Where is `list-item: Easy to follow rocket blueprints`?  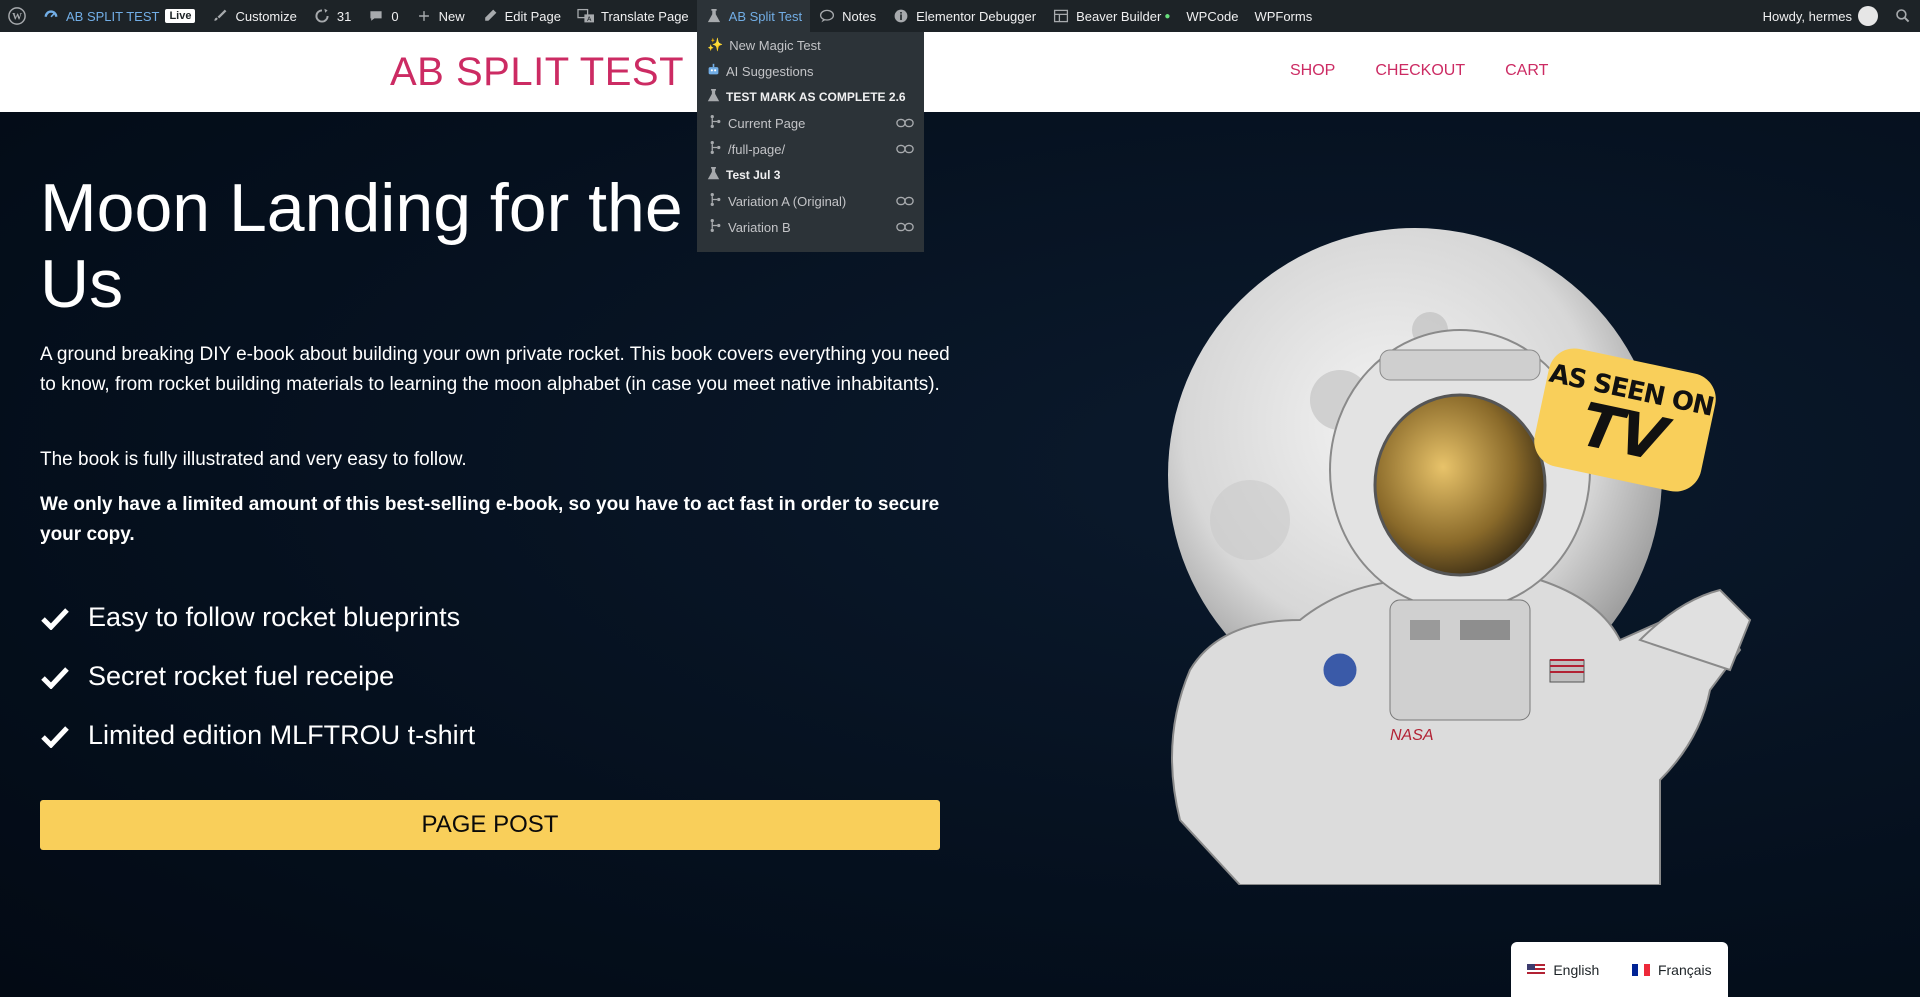 list-item: Easy to follow rocket blueprints is located at coordinates (257, 617).